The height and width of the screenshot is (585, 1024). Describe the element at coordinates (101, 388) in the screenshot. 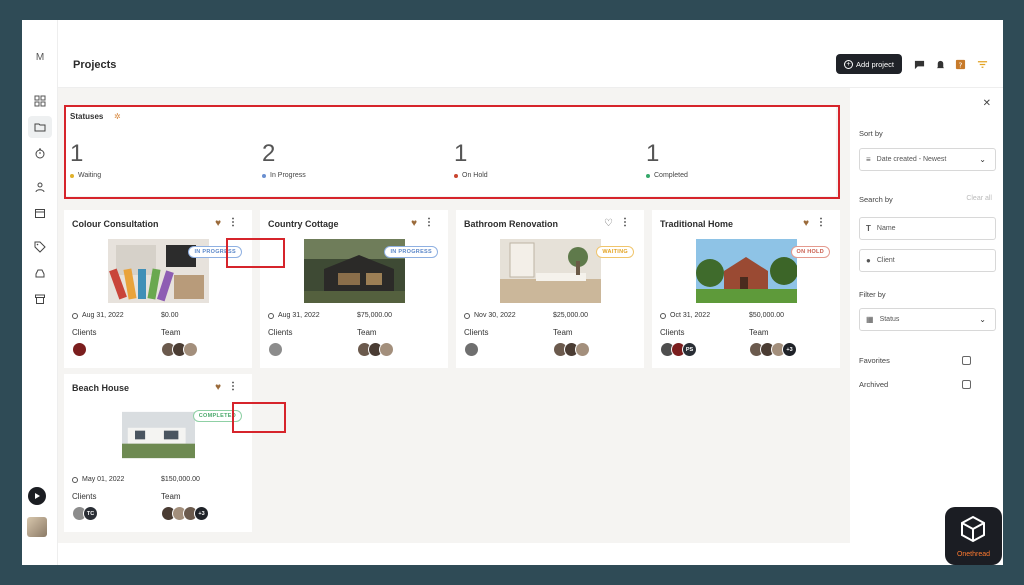

I see `project-title: Beach House` at that location.